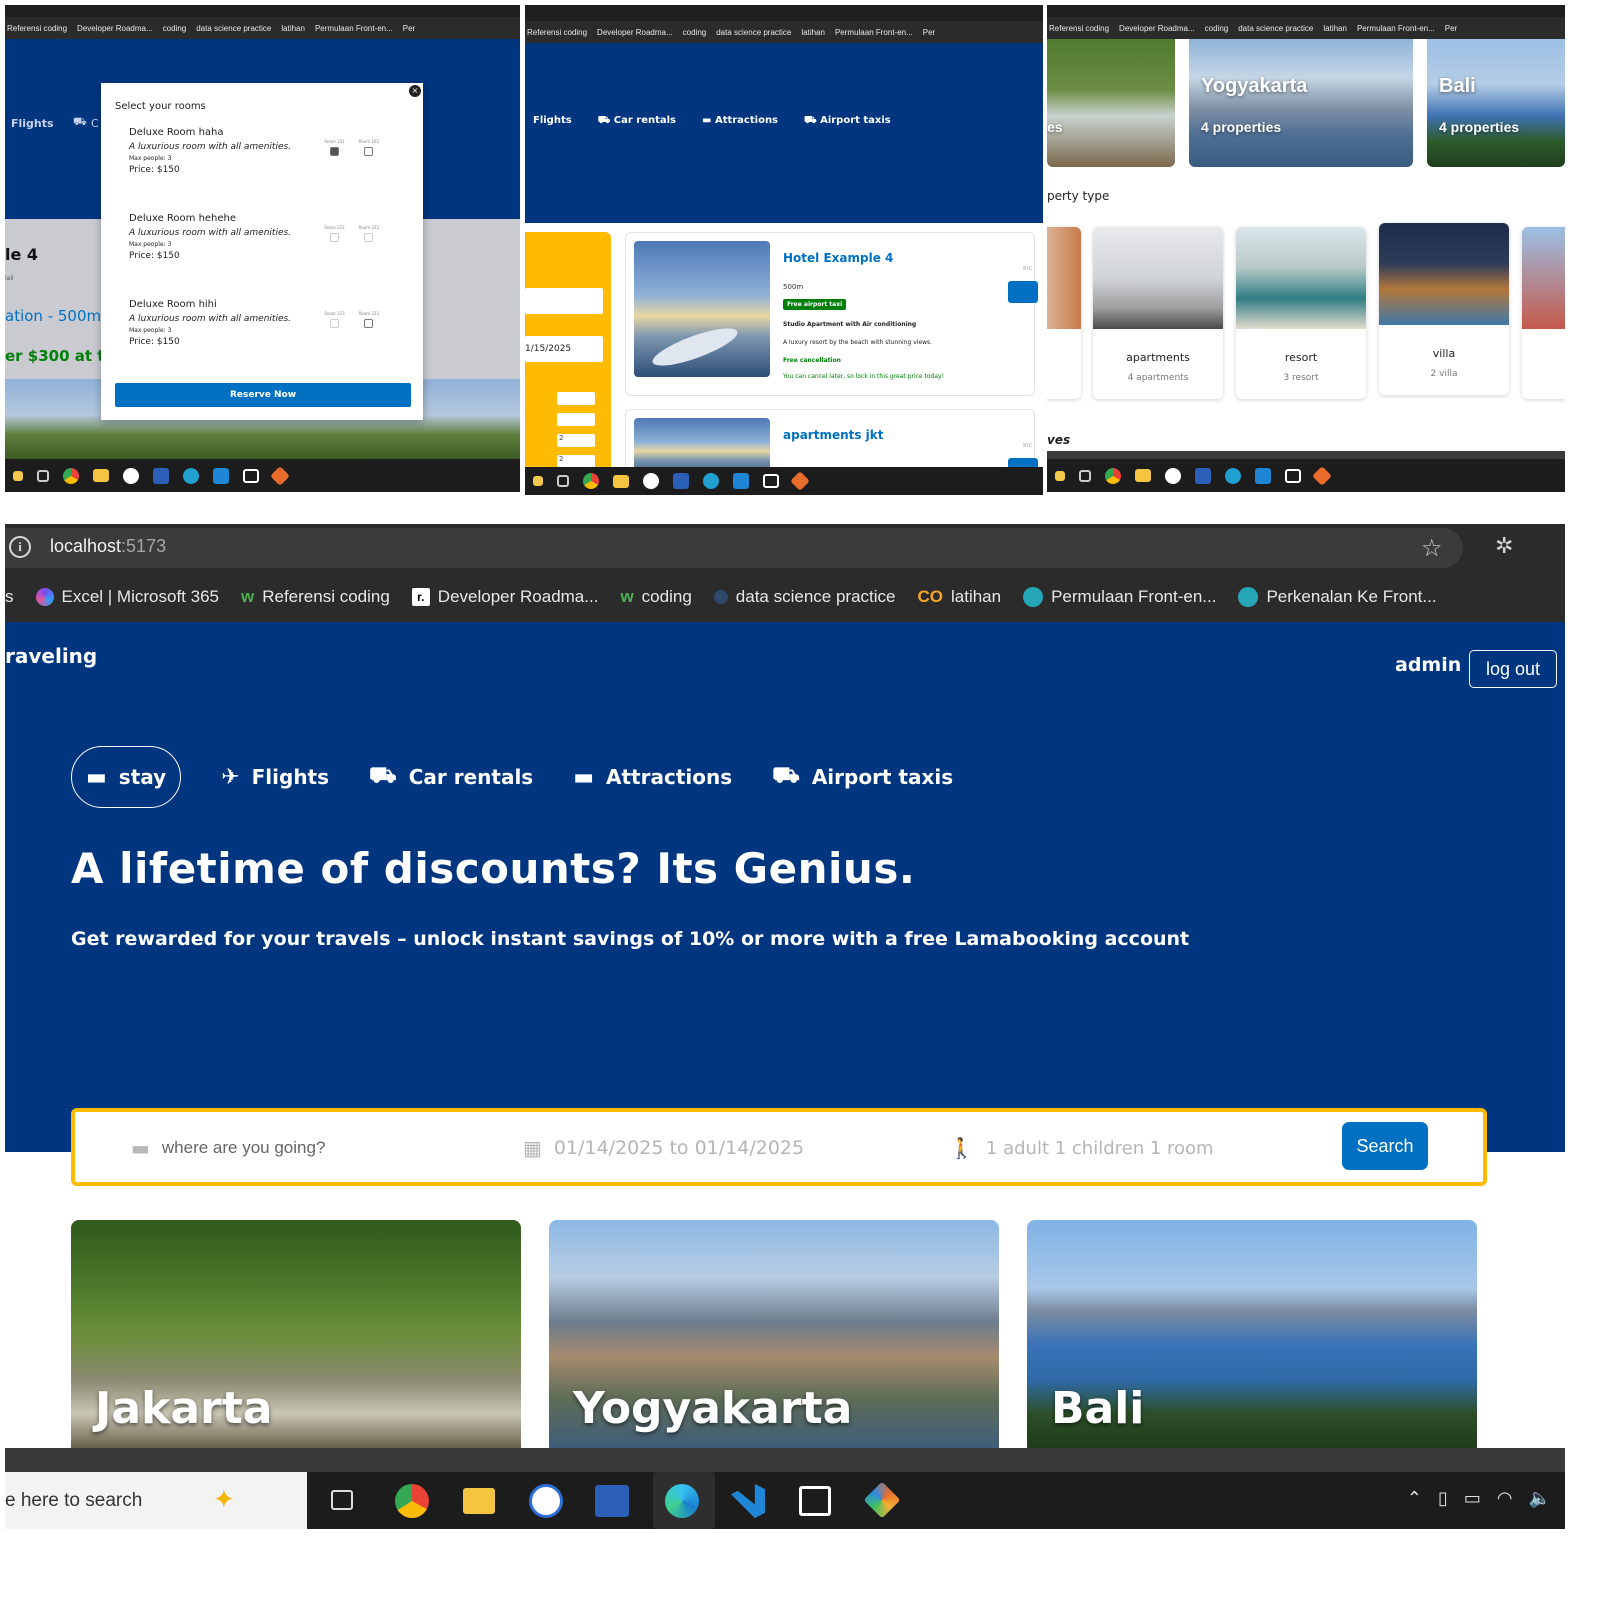  I want to click on volume-icon: 🔈, so click(1540, 1498).